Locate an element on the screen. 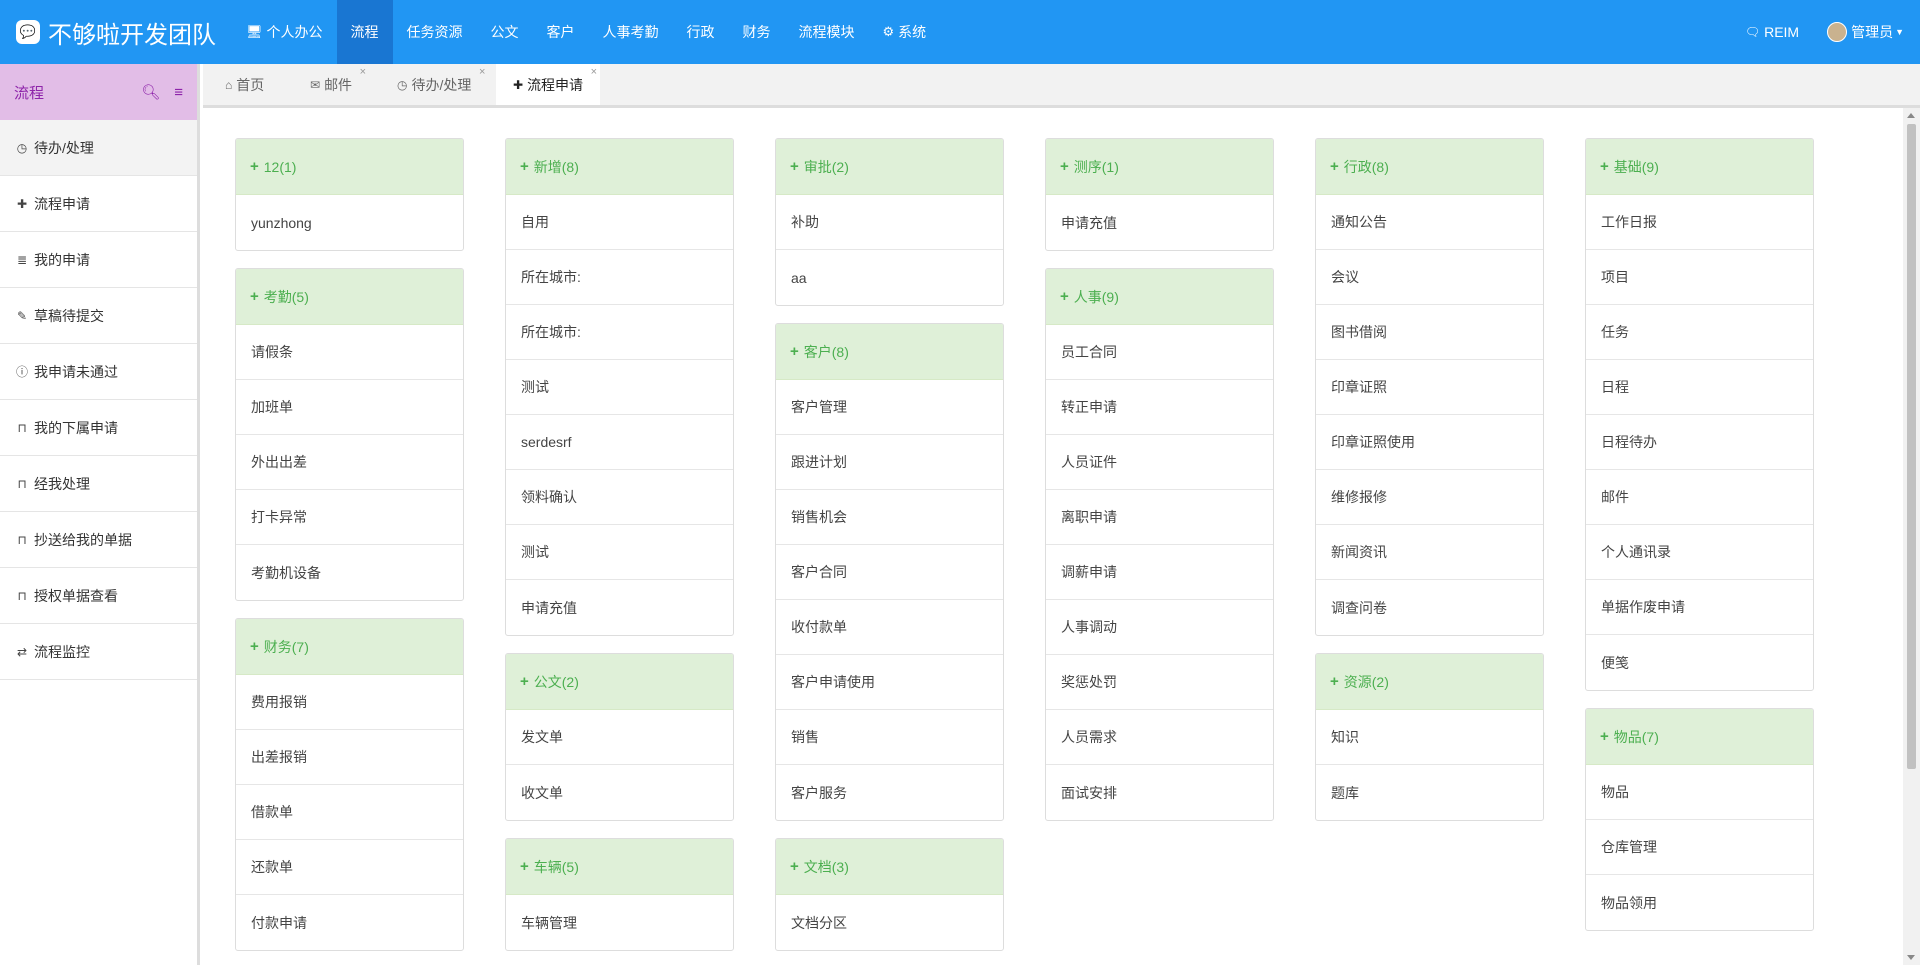  nav-task-resources: 任务资源 is located at coordinates (435, 32).